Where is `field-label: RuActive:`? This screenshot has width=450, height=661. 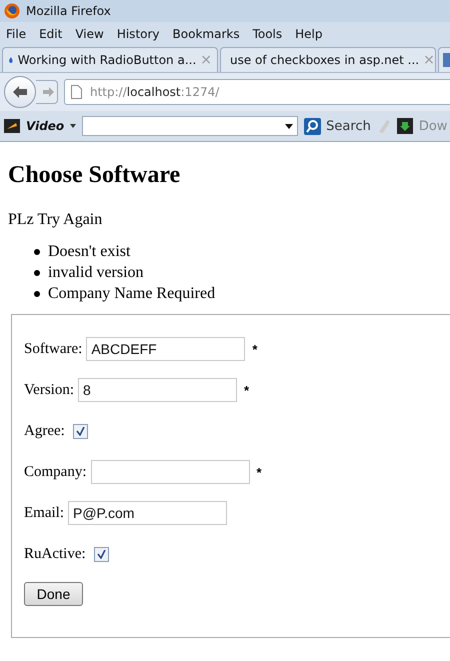 field-label: RuActive: is located at coordinates (55, 554).